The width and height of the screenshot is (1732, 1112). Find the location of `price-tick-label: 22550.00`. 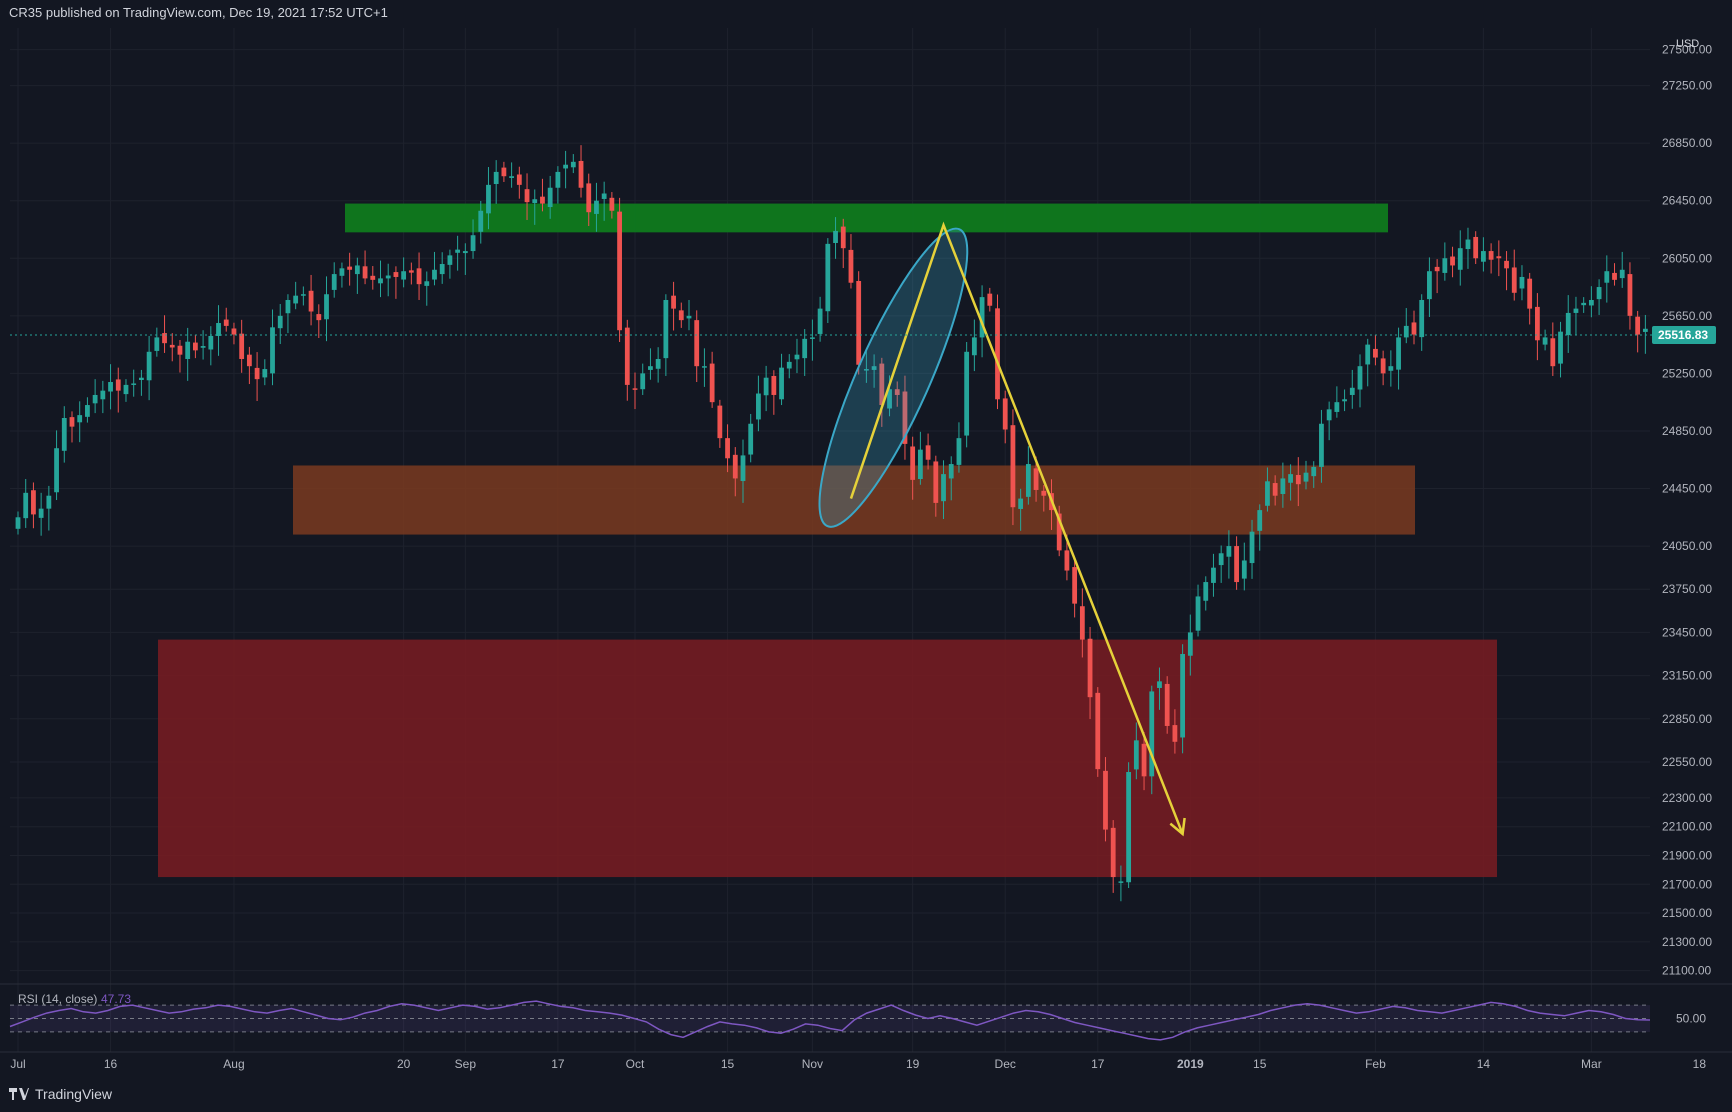

price-tick-label: 22550.00 is located at coordinates (1687, 762).